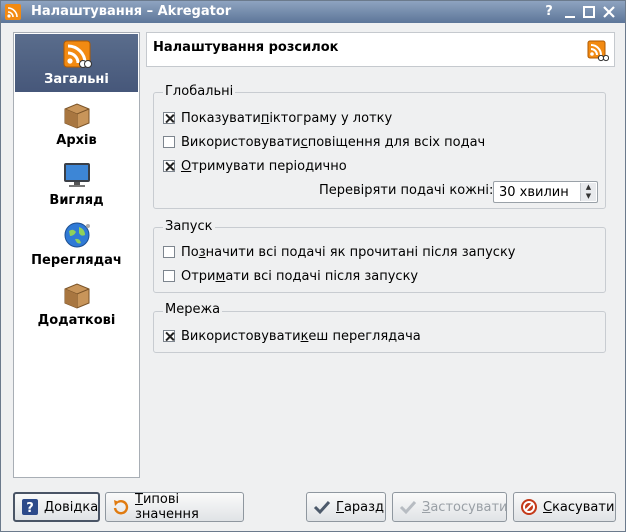 Image resolution: width=626 pixels, height=532 pixels. I want to click on cancel-icon, so click(529, 507).